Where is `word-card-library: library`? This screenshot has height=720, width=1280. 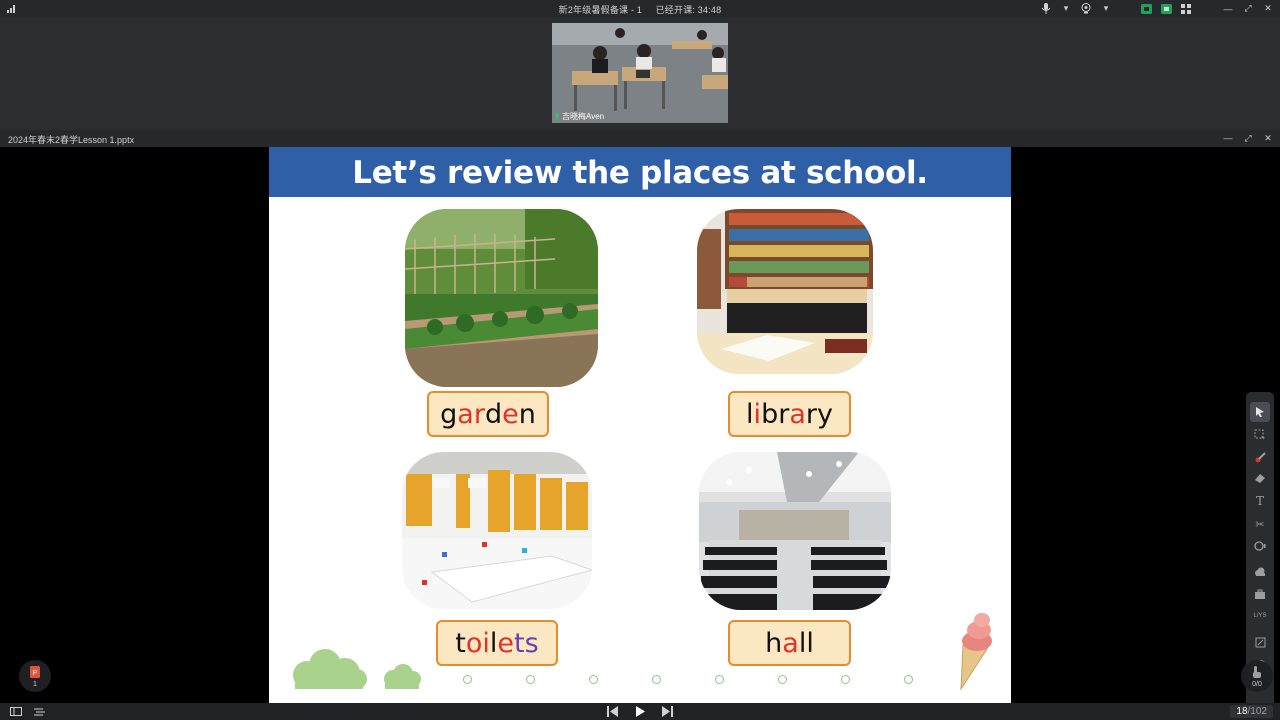 word-card-library: library is located at coordinates (789, 414).